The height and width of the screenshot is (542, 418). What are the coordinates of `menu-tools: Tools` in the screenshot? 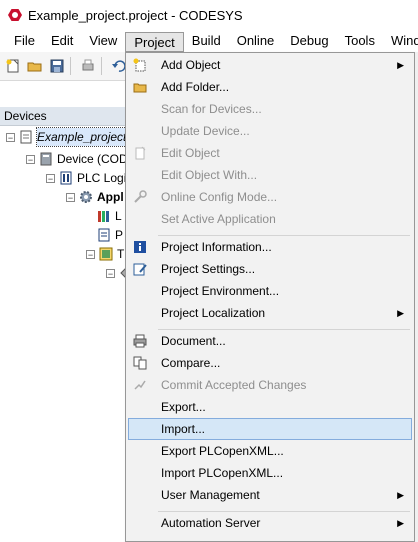 It's located at (360, 41).